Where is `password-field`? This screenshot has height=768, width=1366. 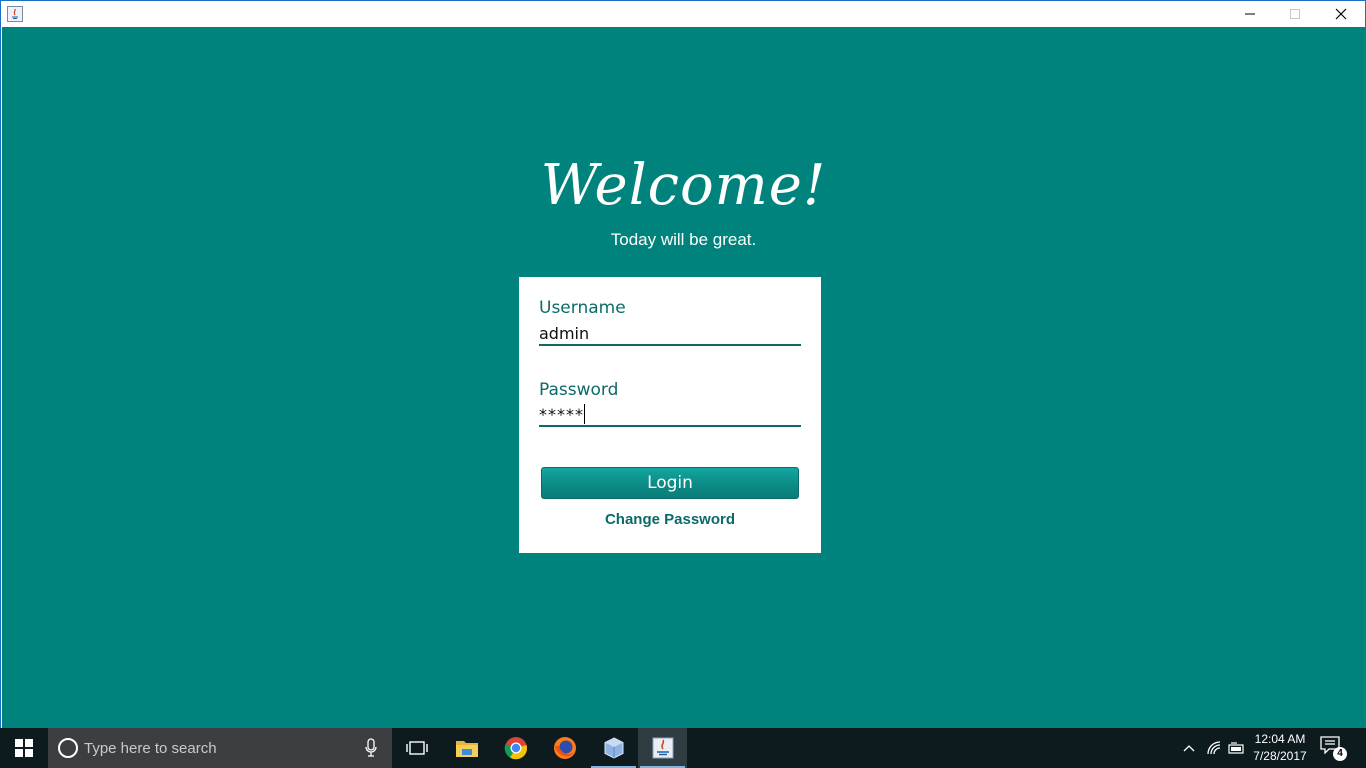 password-field is located at coordinates (670, 415).